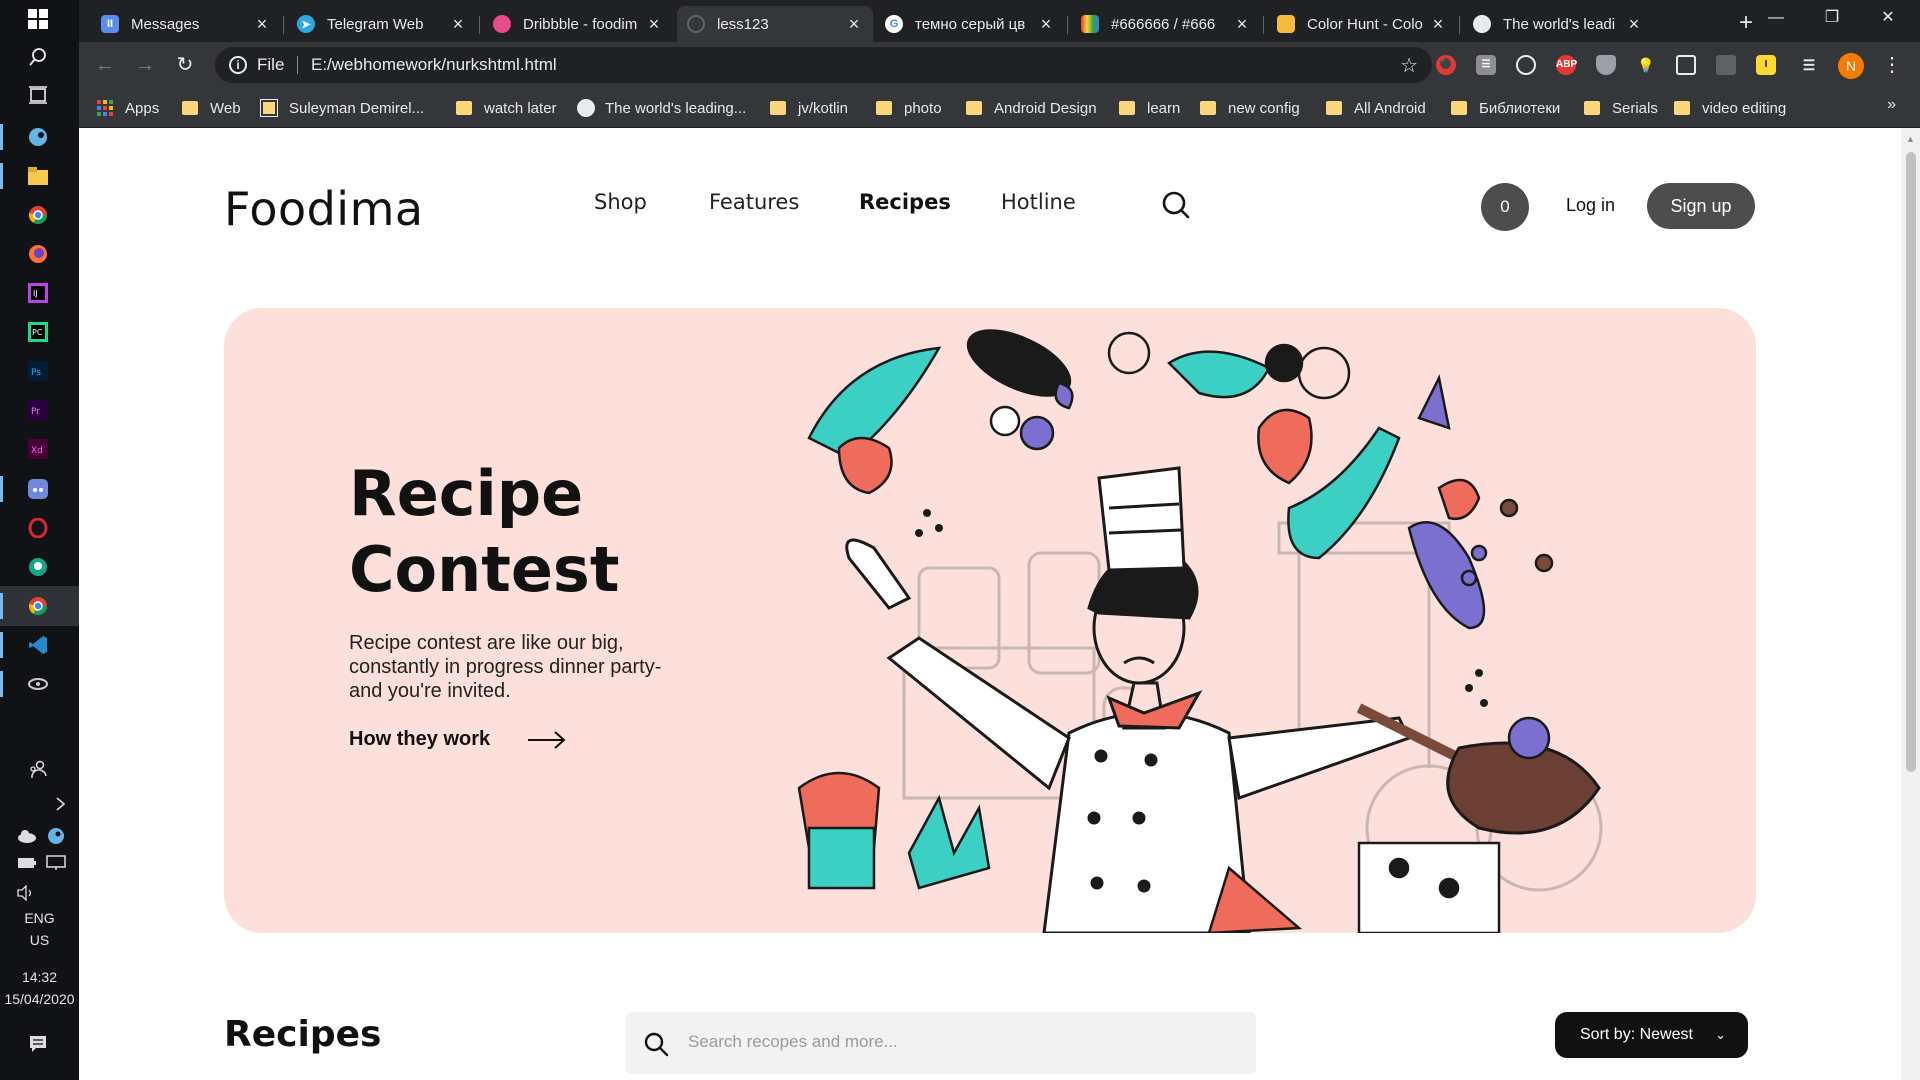  Describe the element at coordinates (620, 202) in the screenshot. I see `nav-shop: Shop` at that location.